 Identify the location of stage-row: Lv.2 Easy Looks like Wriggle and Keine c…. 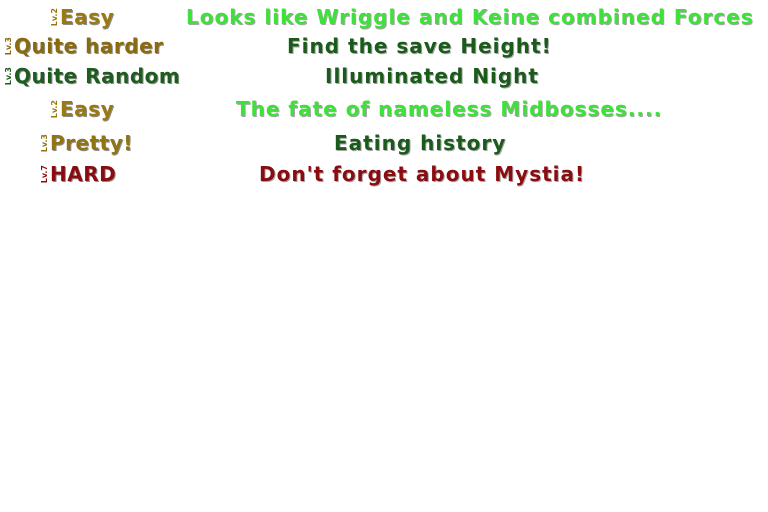
(384, 17).